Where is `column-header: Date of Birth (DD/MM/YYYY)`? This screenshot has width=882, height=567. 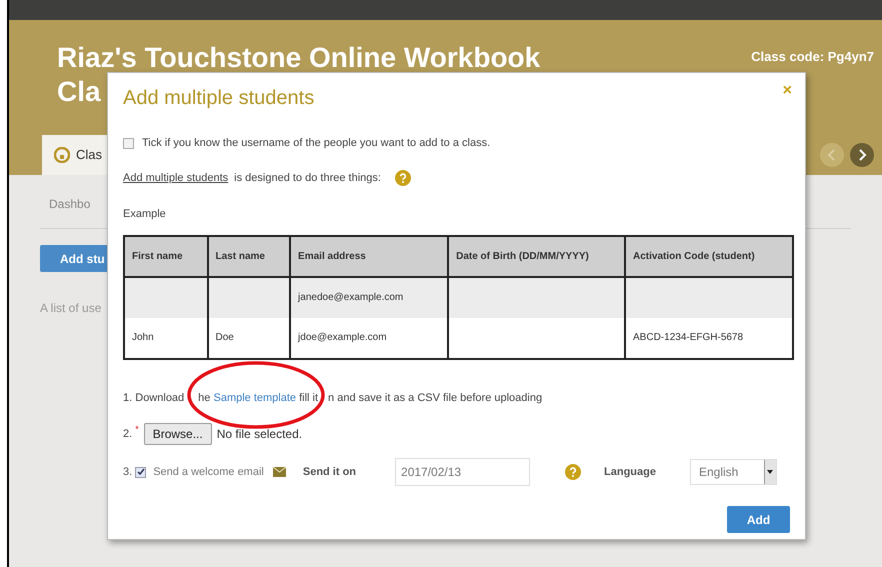
column-header: Date of Birth (DD/MM/YYYY) is located at coordinates (522, 257).